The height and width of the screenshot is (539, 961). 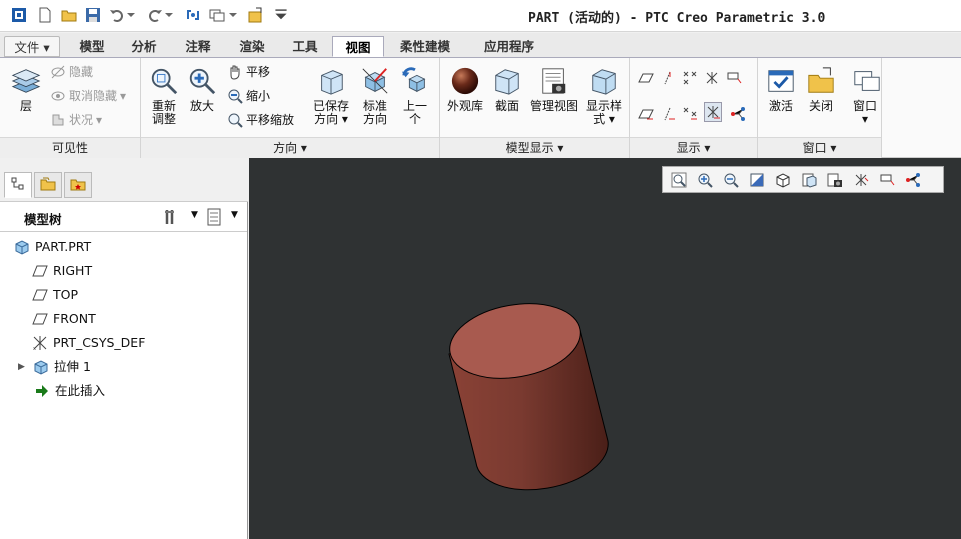 I want to click on group-label-orientation: 方向 ▾, so click(x=290, y=147).